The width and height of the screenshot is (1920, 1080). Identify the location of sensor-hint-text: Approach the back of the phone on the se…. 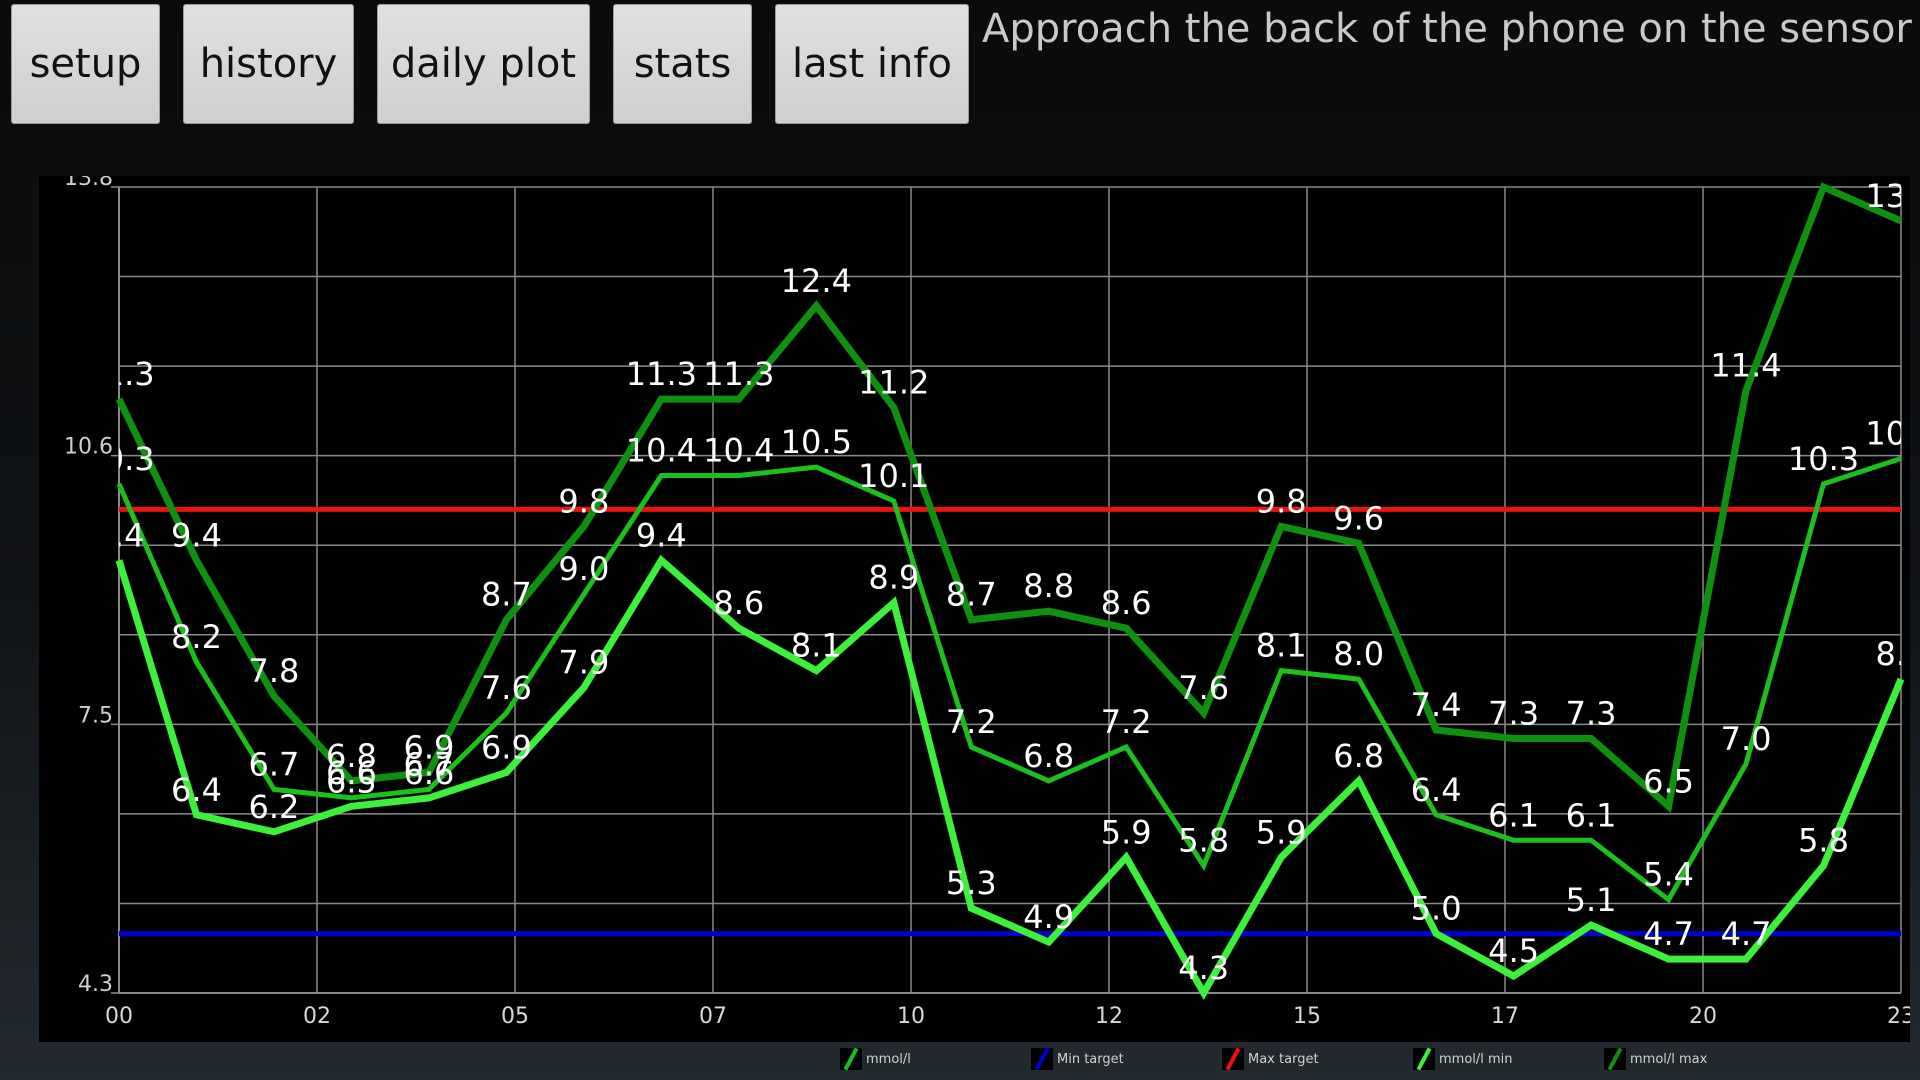
(1447, 29).